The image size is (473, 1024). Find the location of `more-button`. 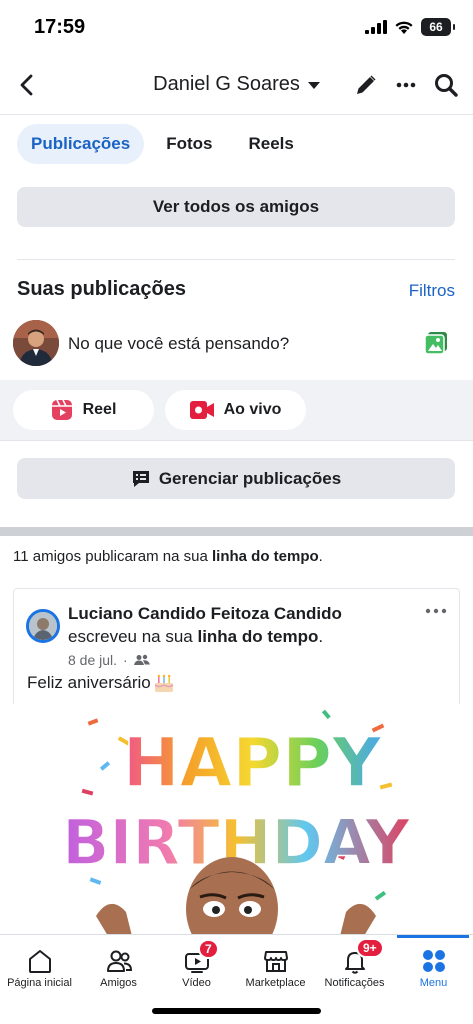

more-button is located at coordinates (406, 85).